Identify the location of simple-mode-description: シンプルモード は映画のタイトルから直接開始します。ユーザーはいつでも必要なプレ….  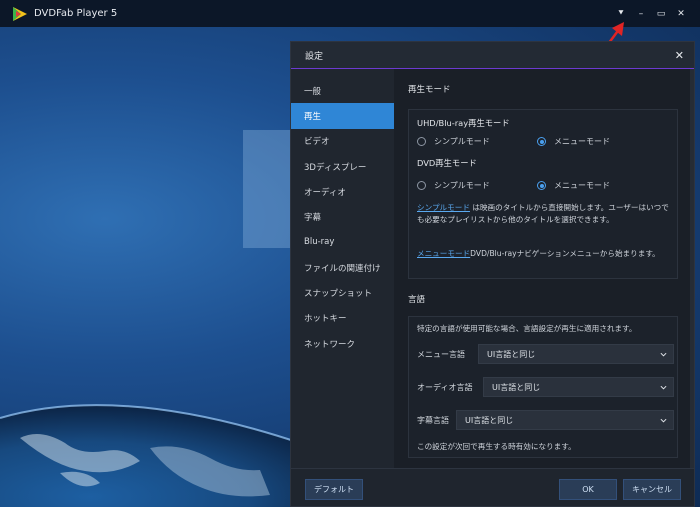
(546, 213).